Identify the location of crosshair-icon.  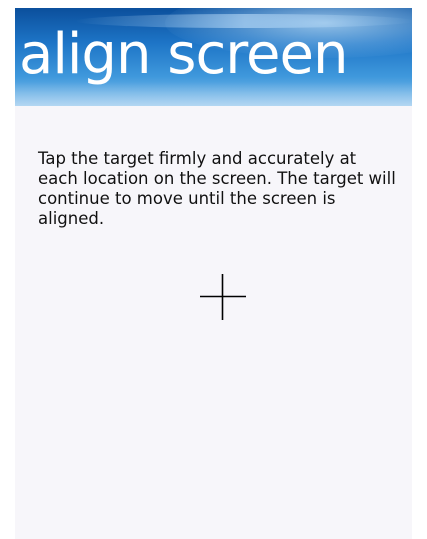
(223, 297).